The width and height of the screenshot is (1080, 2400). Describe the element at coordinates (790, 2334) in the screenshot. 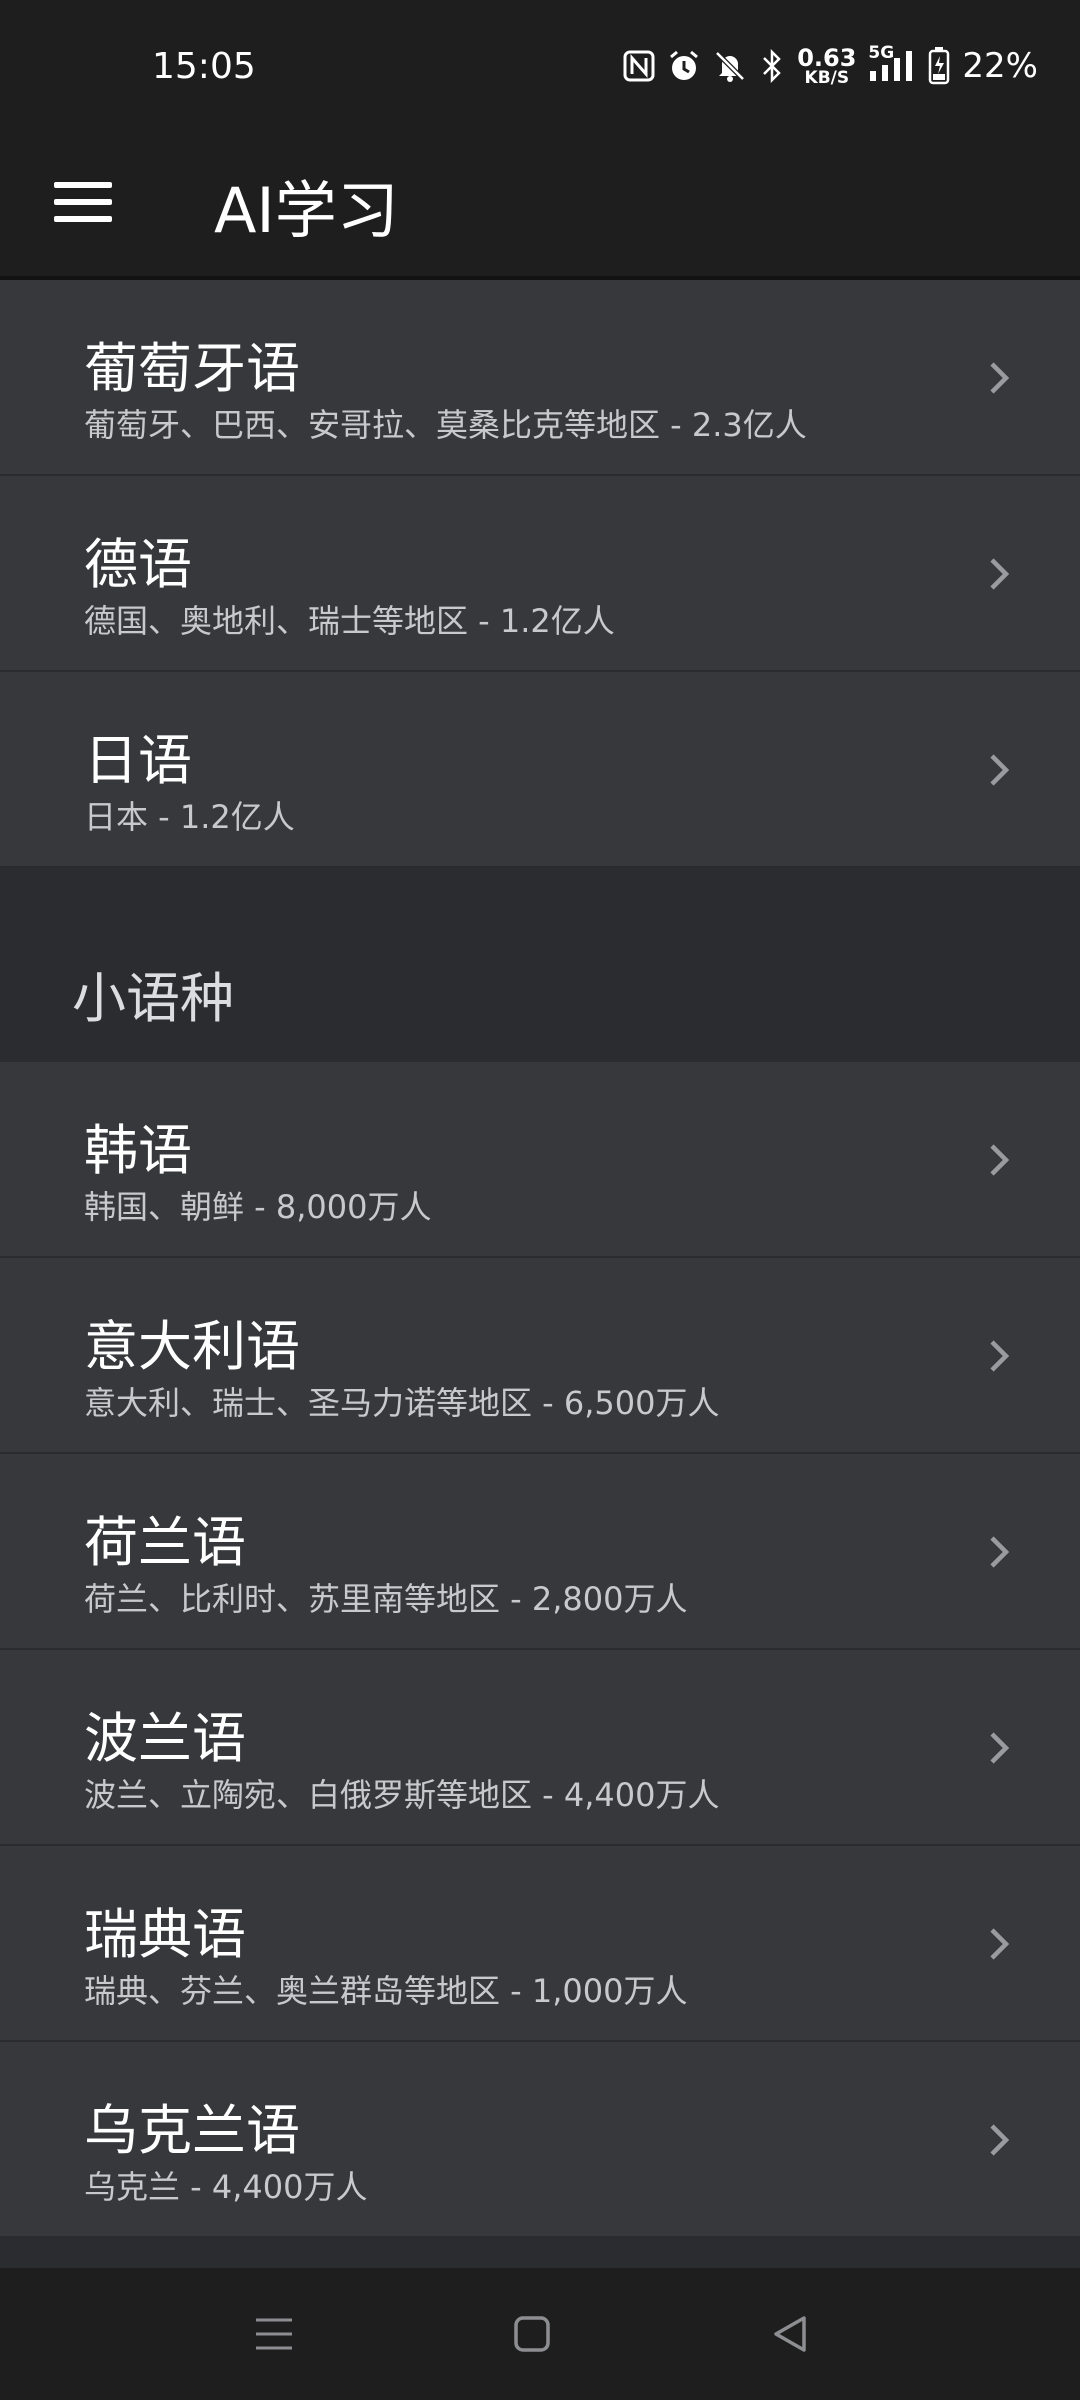

I see `back-icon` at that location.